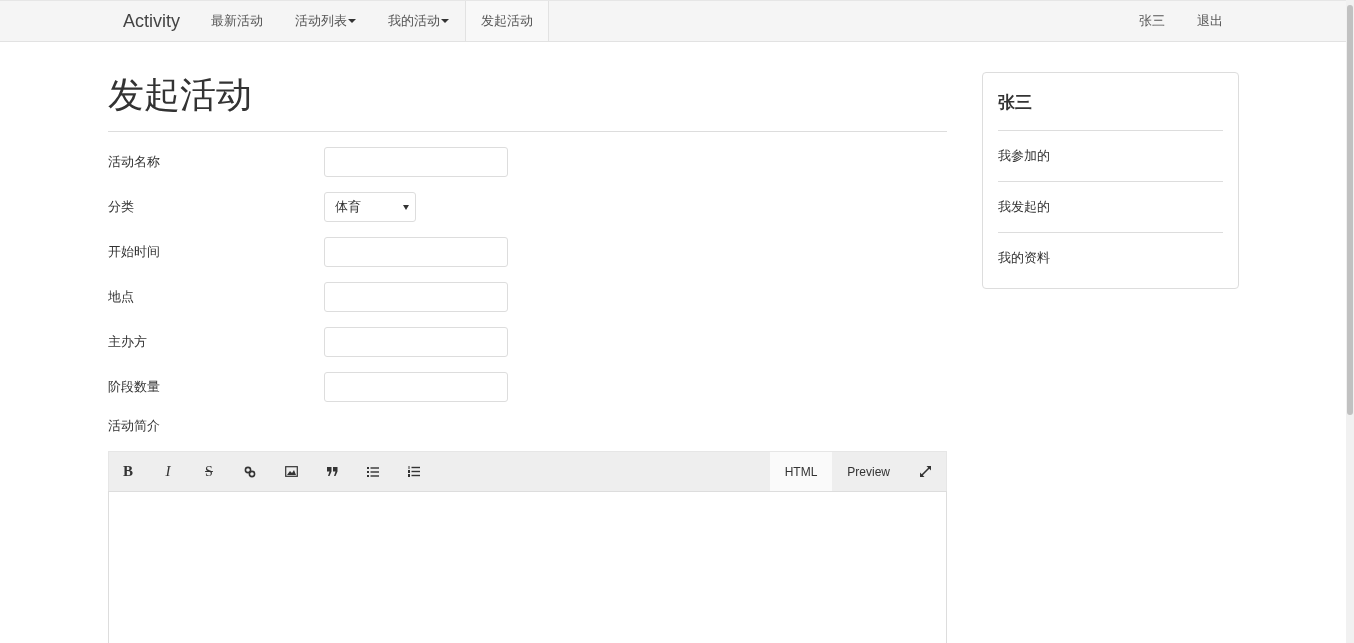 This screenshot has height=643, width=1354. I want to click on field-label: 阶段数量, so click(134, 387).